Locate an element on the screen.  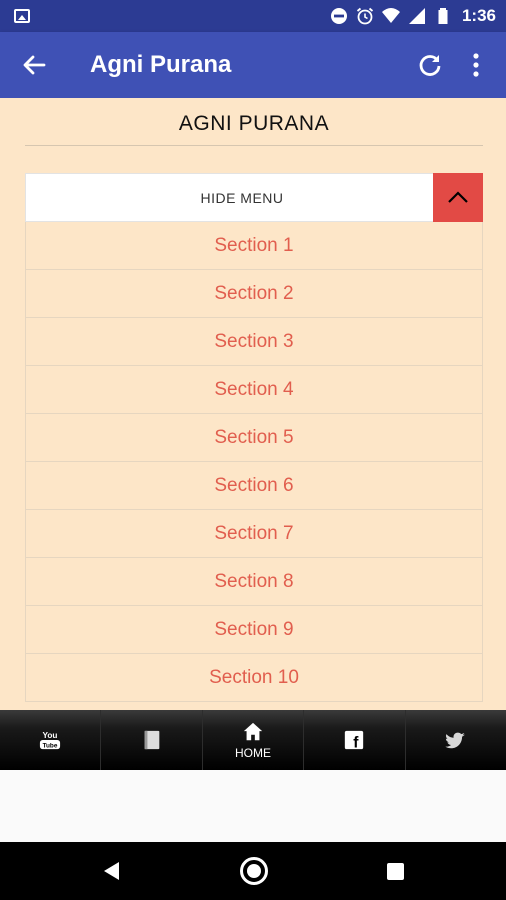
svg-text: Tube is located at coordinates (50, 745).